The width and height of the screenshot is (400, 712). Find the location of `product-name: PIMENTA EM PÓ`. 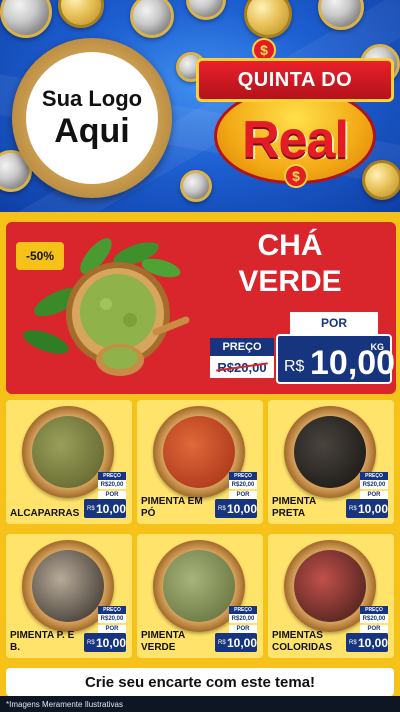

product-name: PIMENTA EM PÓ is located at coordinates (172, 507).